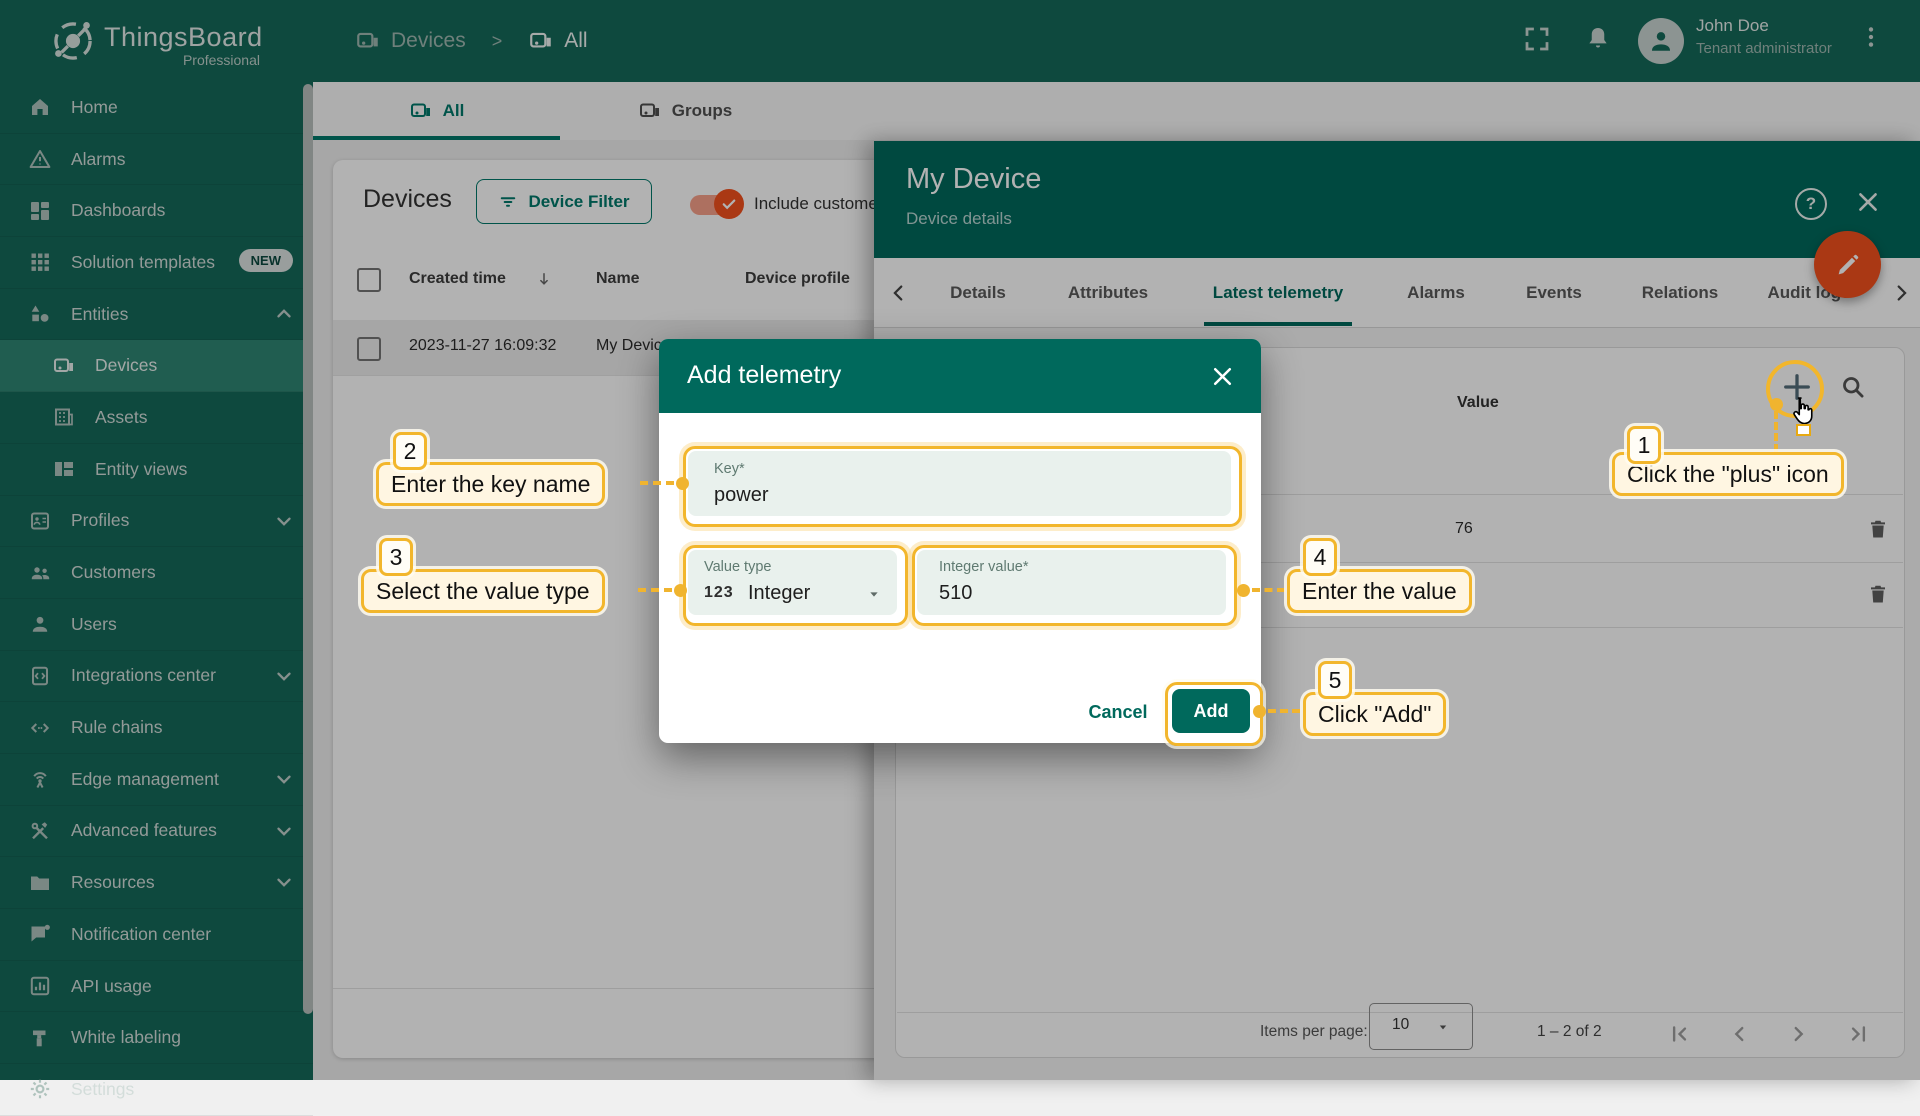  Describe the element at coordinates (1644, 445) in the screenshot. I see `callout-1-number: 1` at that location.